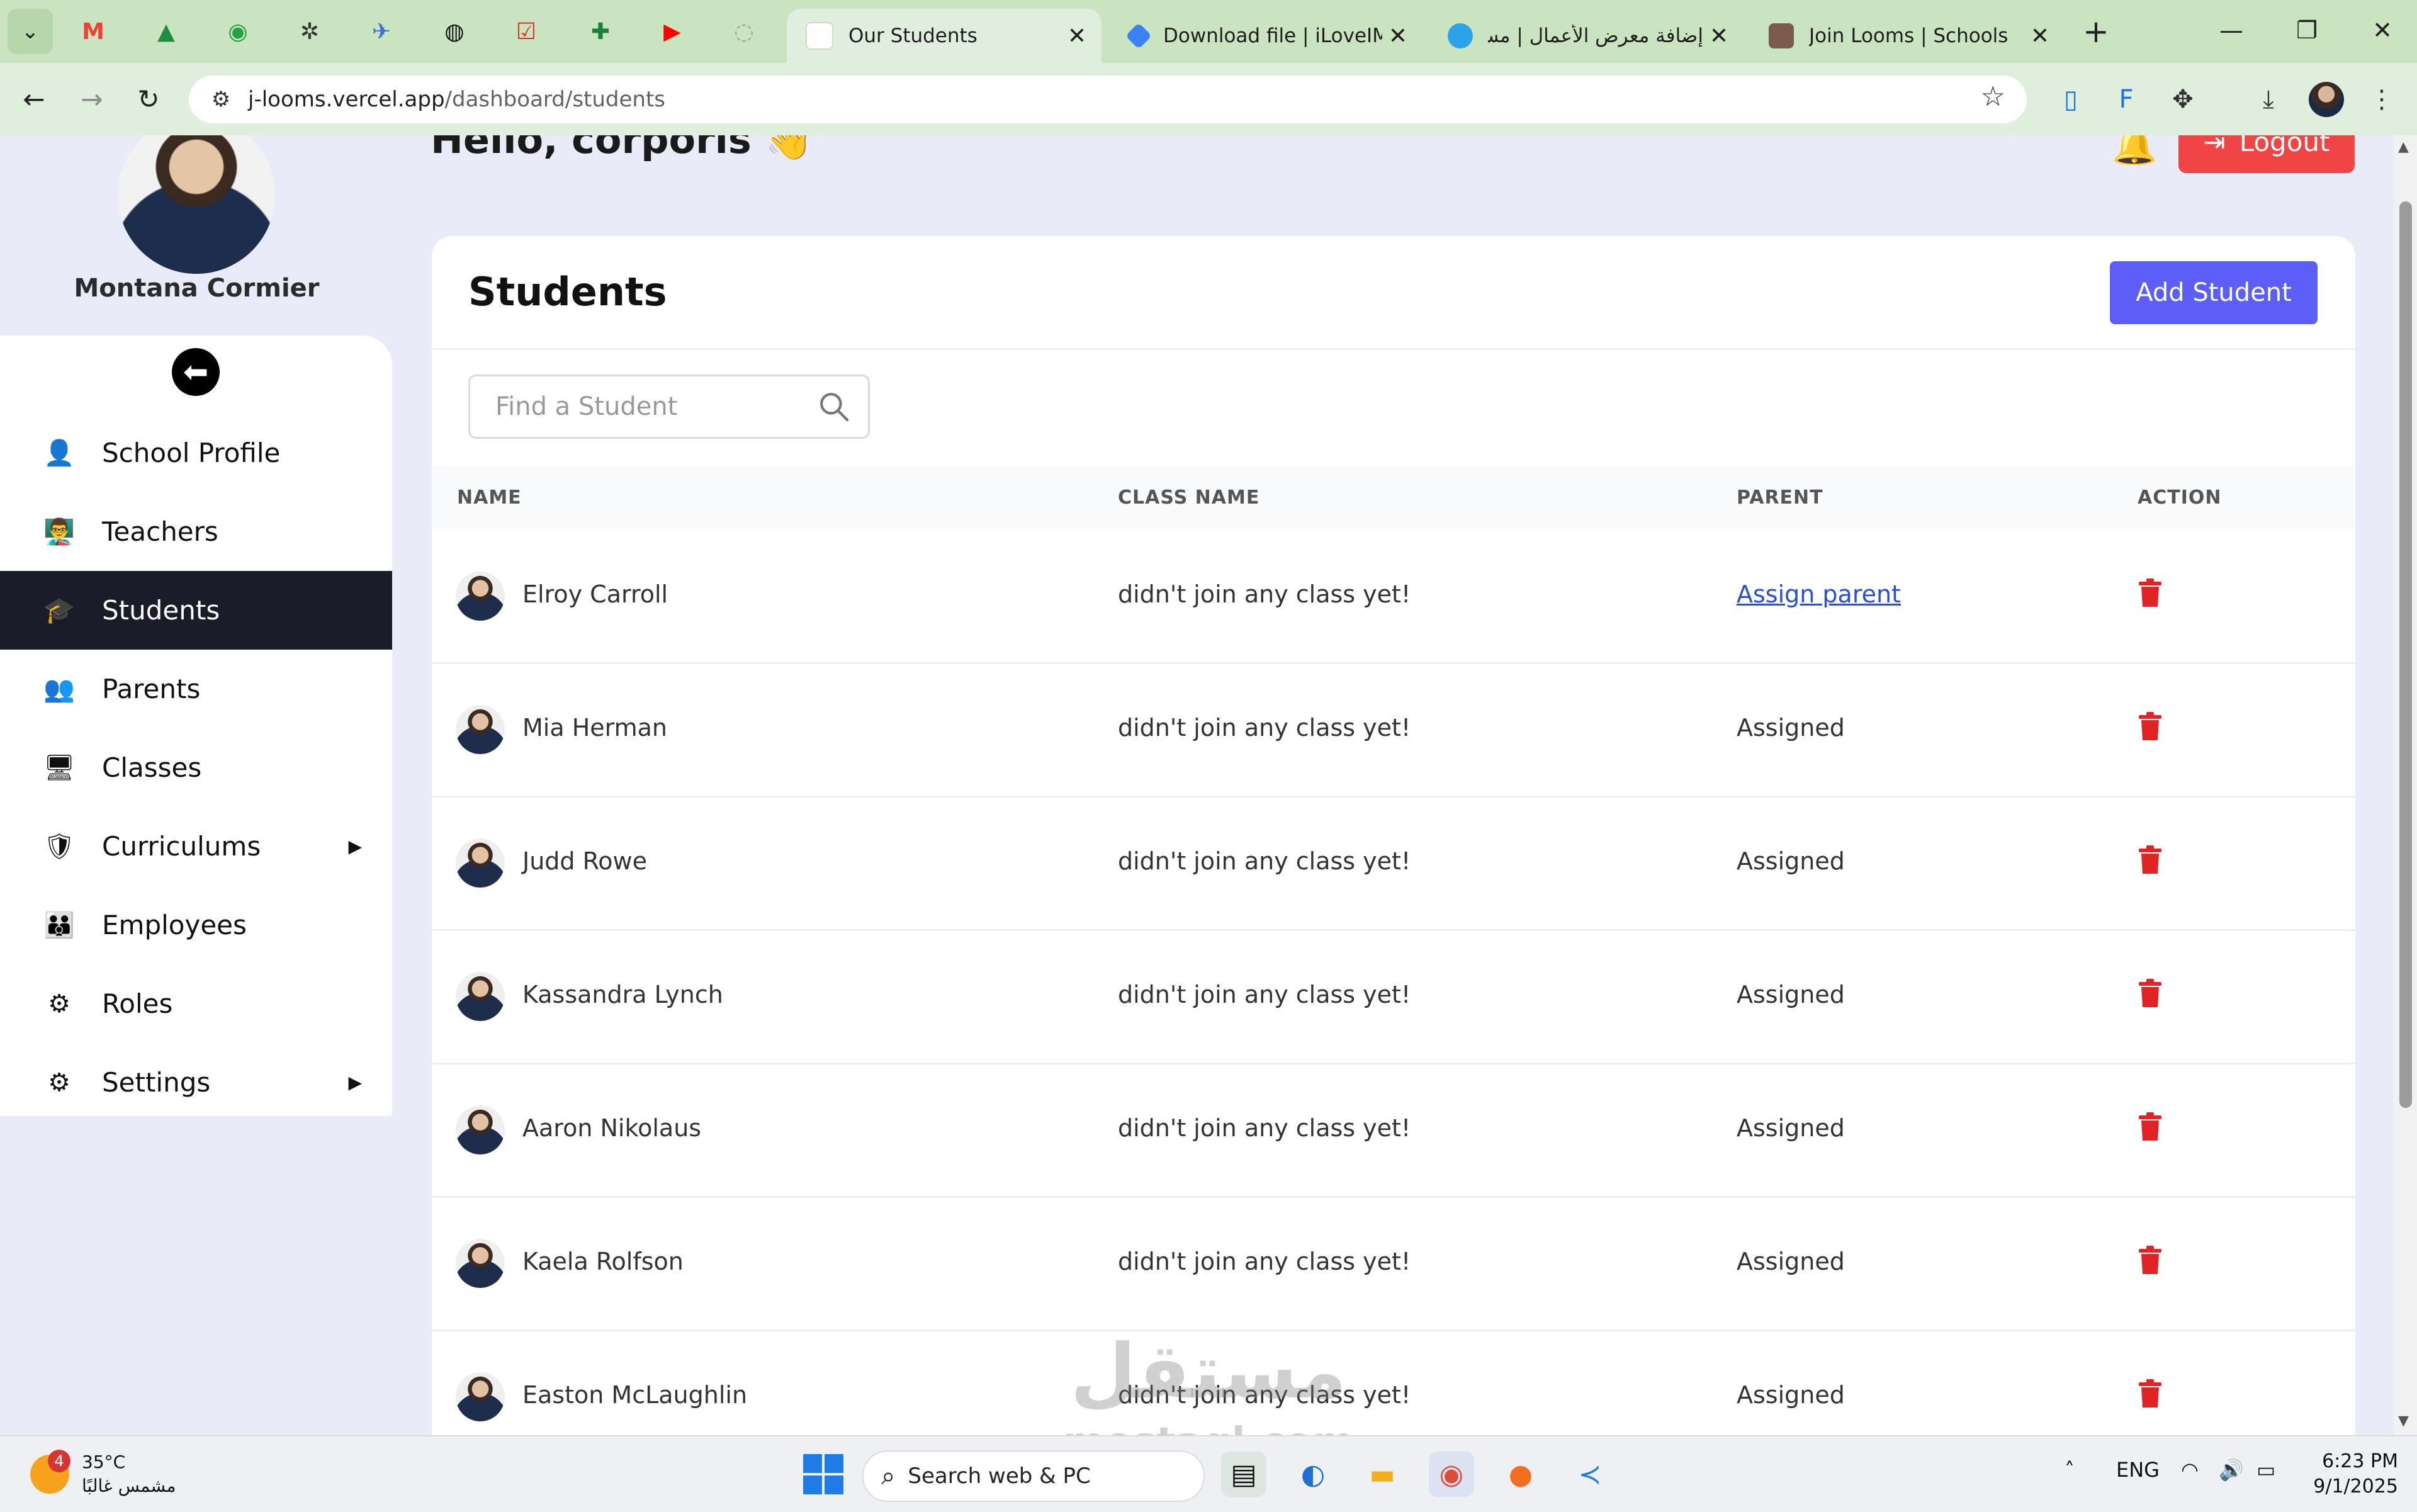 Image resolution: width=2417 pixels, height=1512 pixels. I want to click on sidebar-item-roles: ⚙ Roles, so click(196, 1003).